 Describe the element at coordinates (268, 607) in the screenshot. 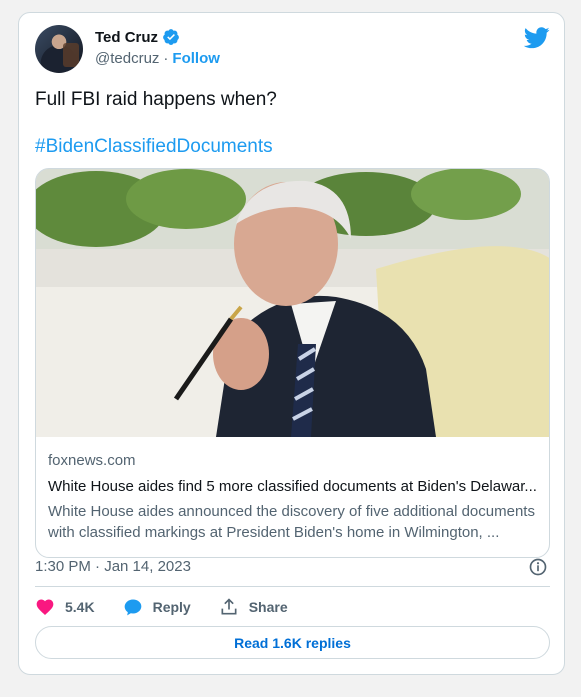

I see `share-label: Share` at that location.